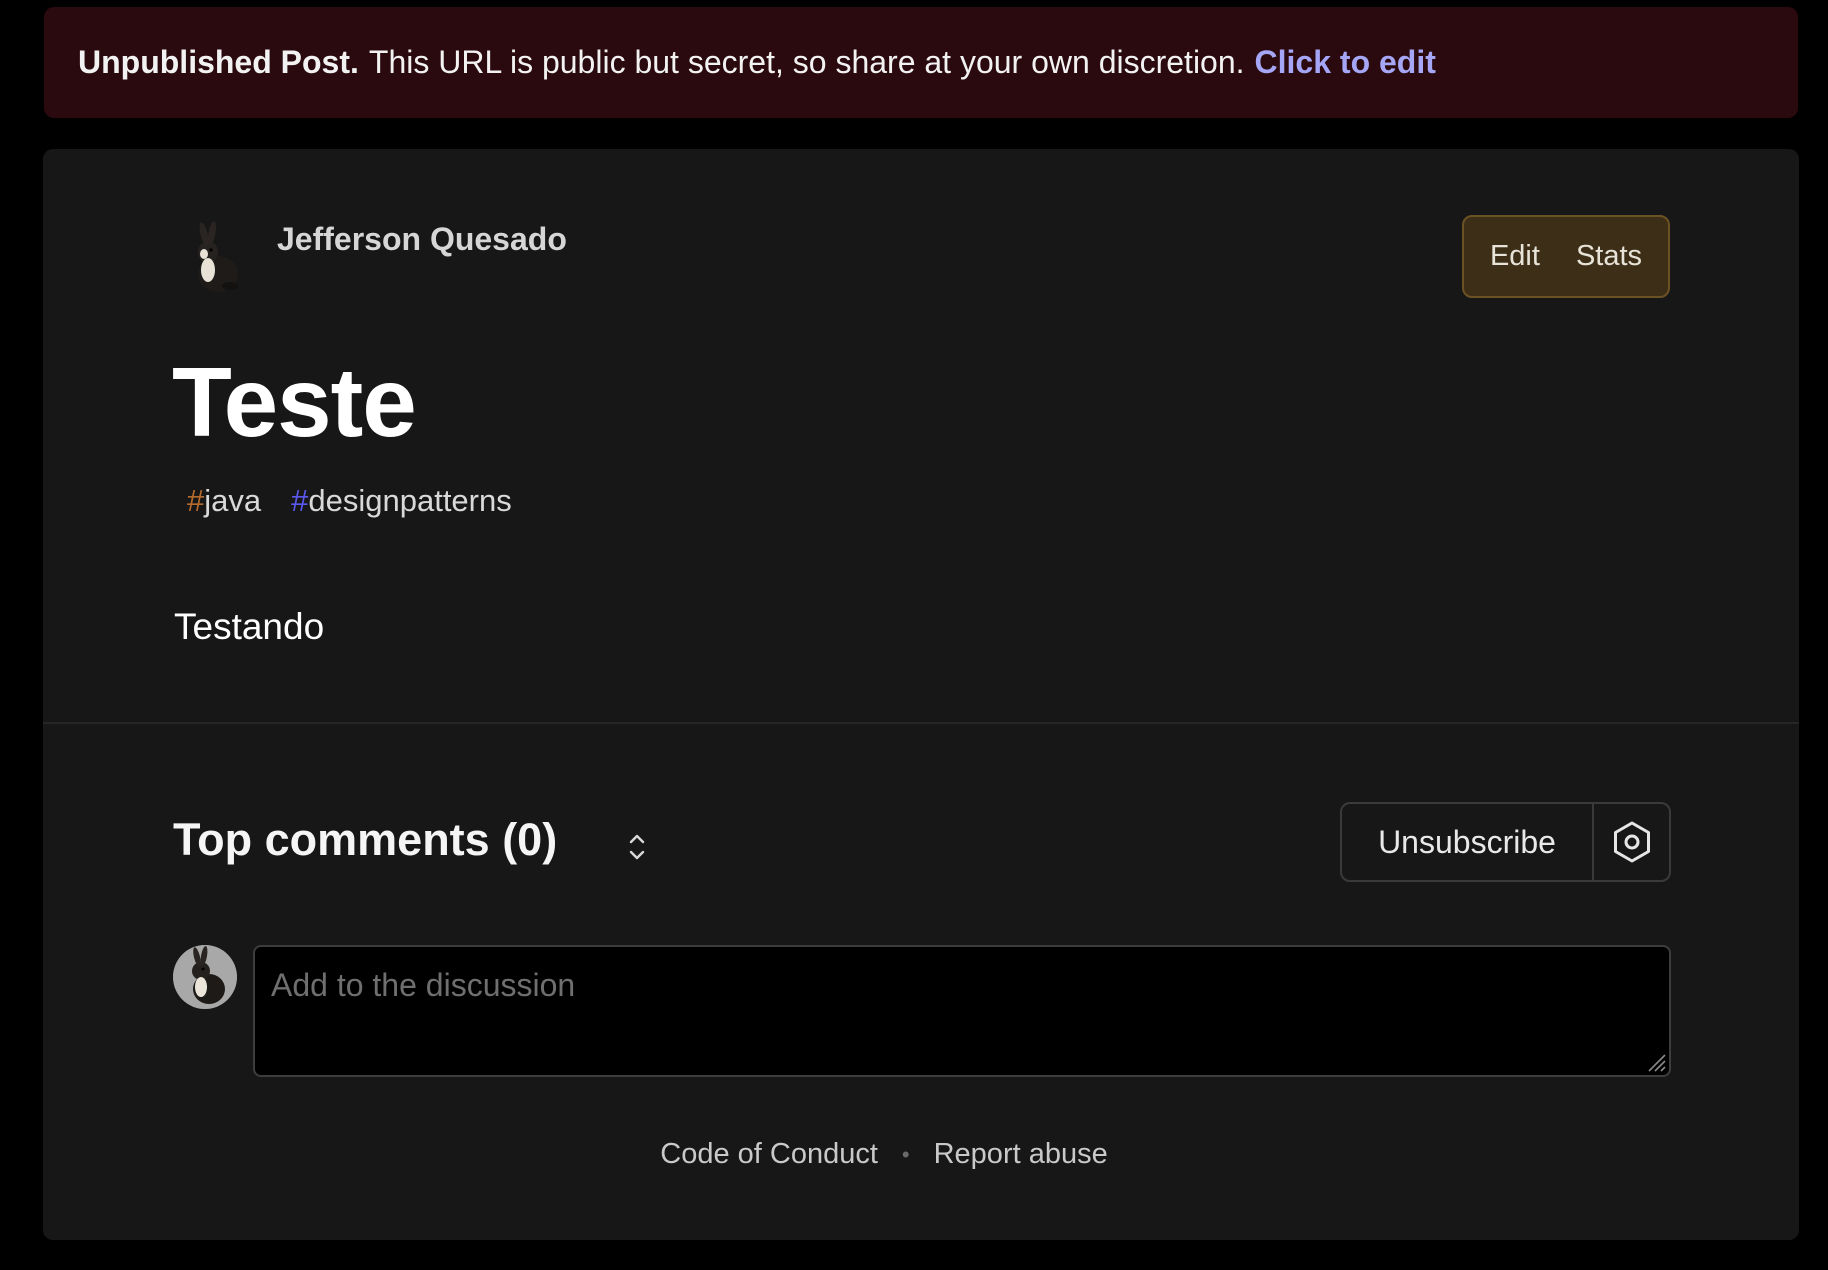 The height and width of the screenshot is (1270, 1828). What do you see at coordinates (233, 500) in the screenshot?
I see `tag-label: java` at bounding box center [233, 500].